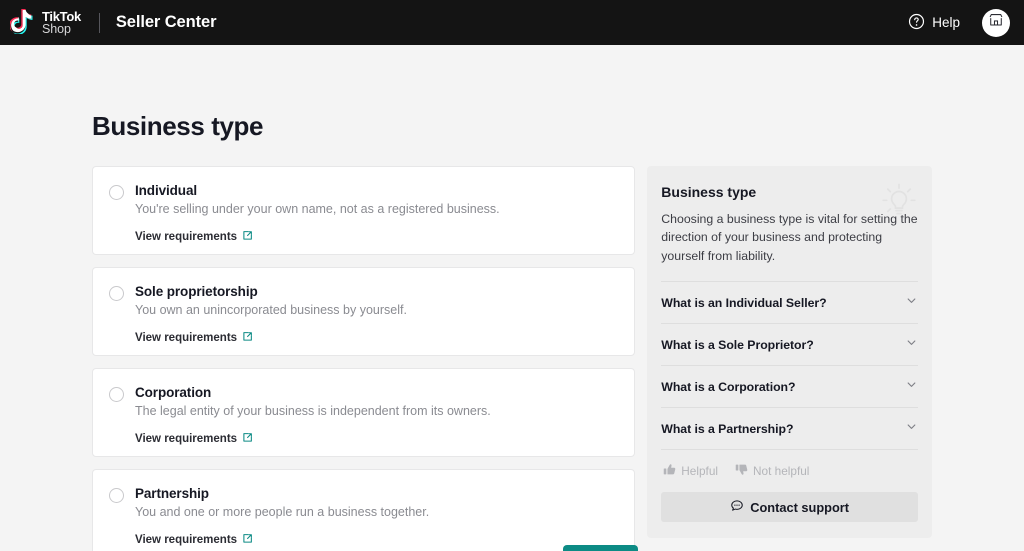  Describe the element at coordinates (61, 16) in the screenshot. I see `brand-name-line1: TikTok` at that location.